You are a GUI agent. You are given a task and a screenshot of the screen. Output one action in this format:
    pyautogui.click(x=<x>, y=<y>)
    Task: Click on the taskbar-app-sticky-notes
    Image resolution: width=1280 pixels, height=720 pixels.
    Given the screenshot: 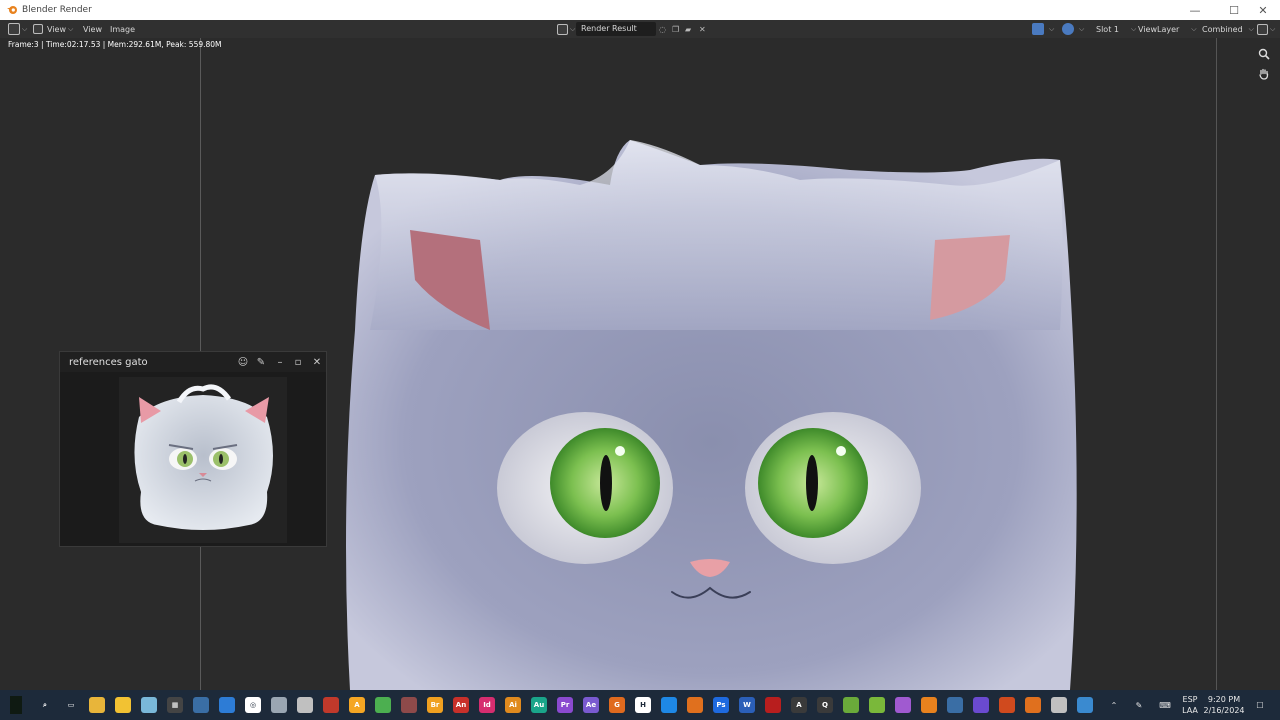 What is the action you would take?
    pyautogui.click(x=123, y=705)
    